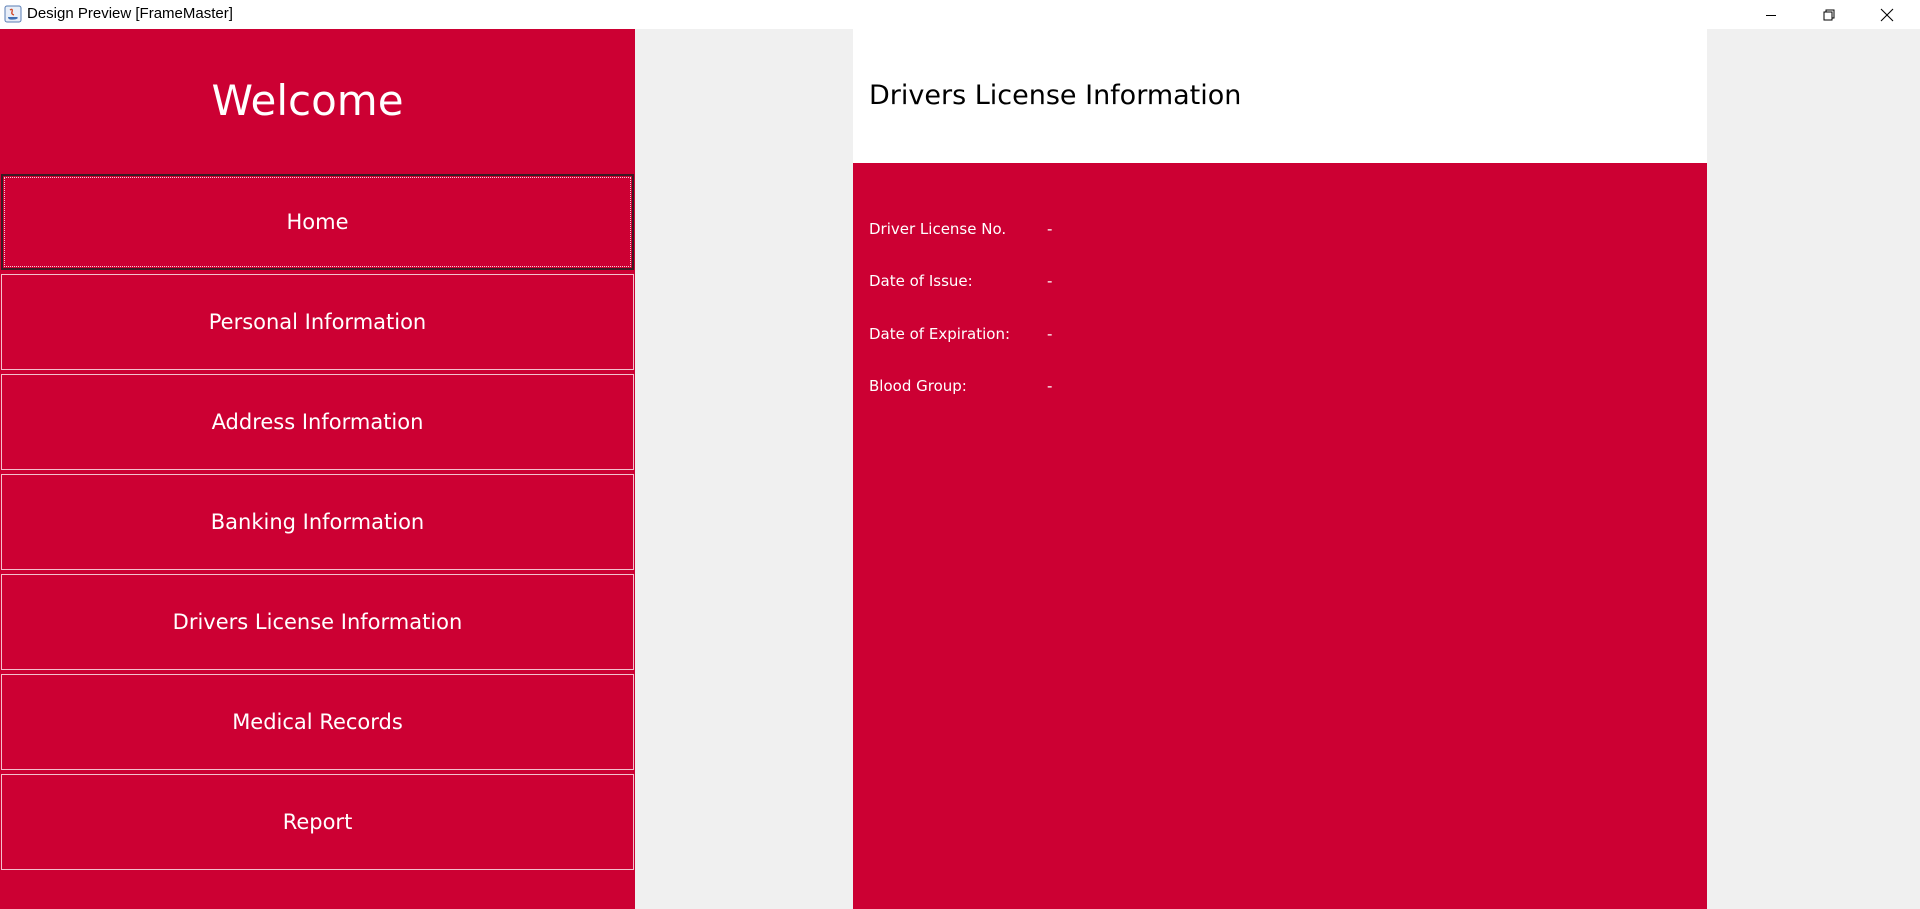  I want to click on date-of-expiration-value: -, so click(1050, 334).